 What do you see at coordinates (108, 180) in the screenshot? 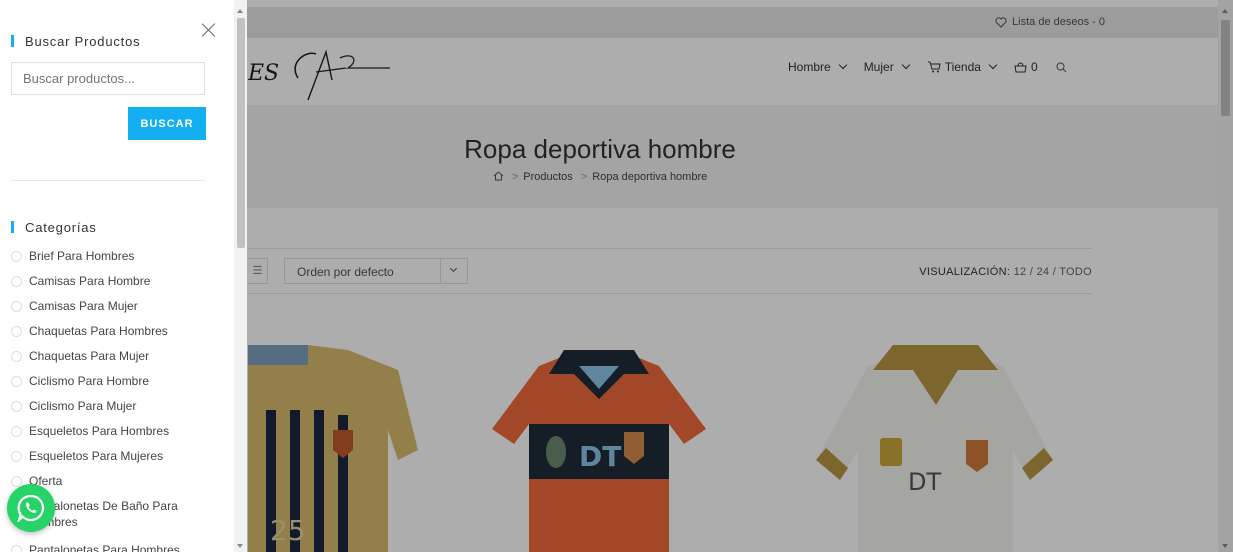
I see `sidebar-divider` at bounding box center [108, 180].